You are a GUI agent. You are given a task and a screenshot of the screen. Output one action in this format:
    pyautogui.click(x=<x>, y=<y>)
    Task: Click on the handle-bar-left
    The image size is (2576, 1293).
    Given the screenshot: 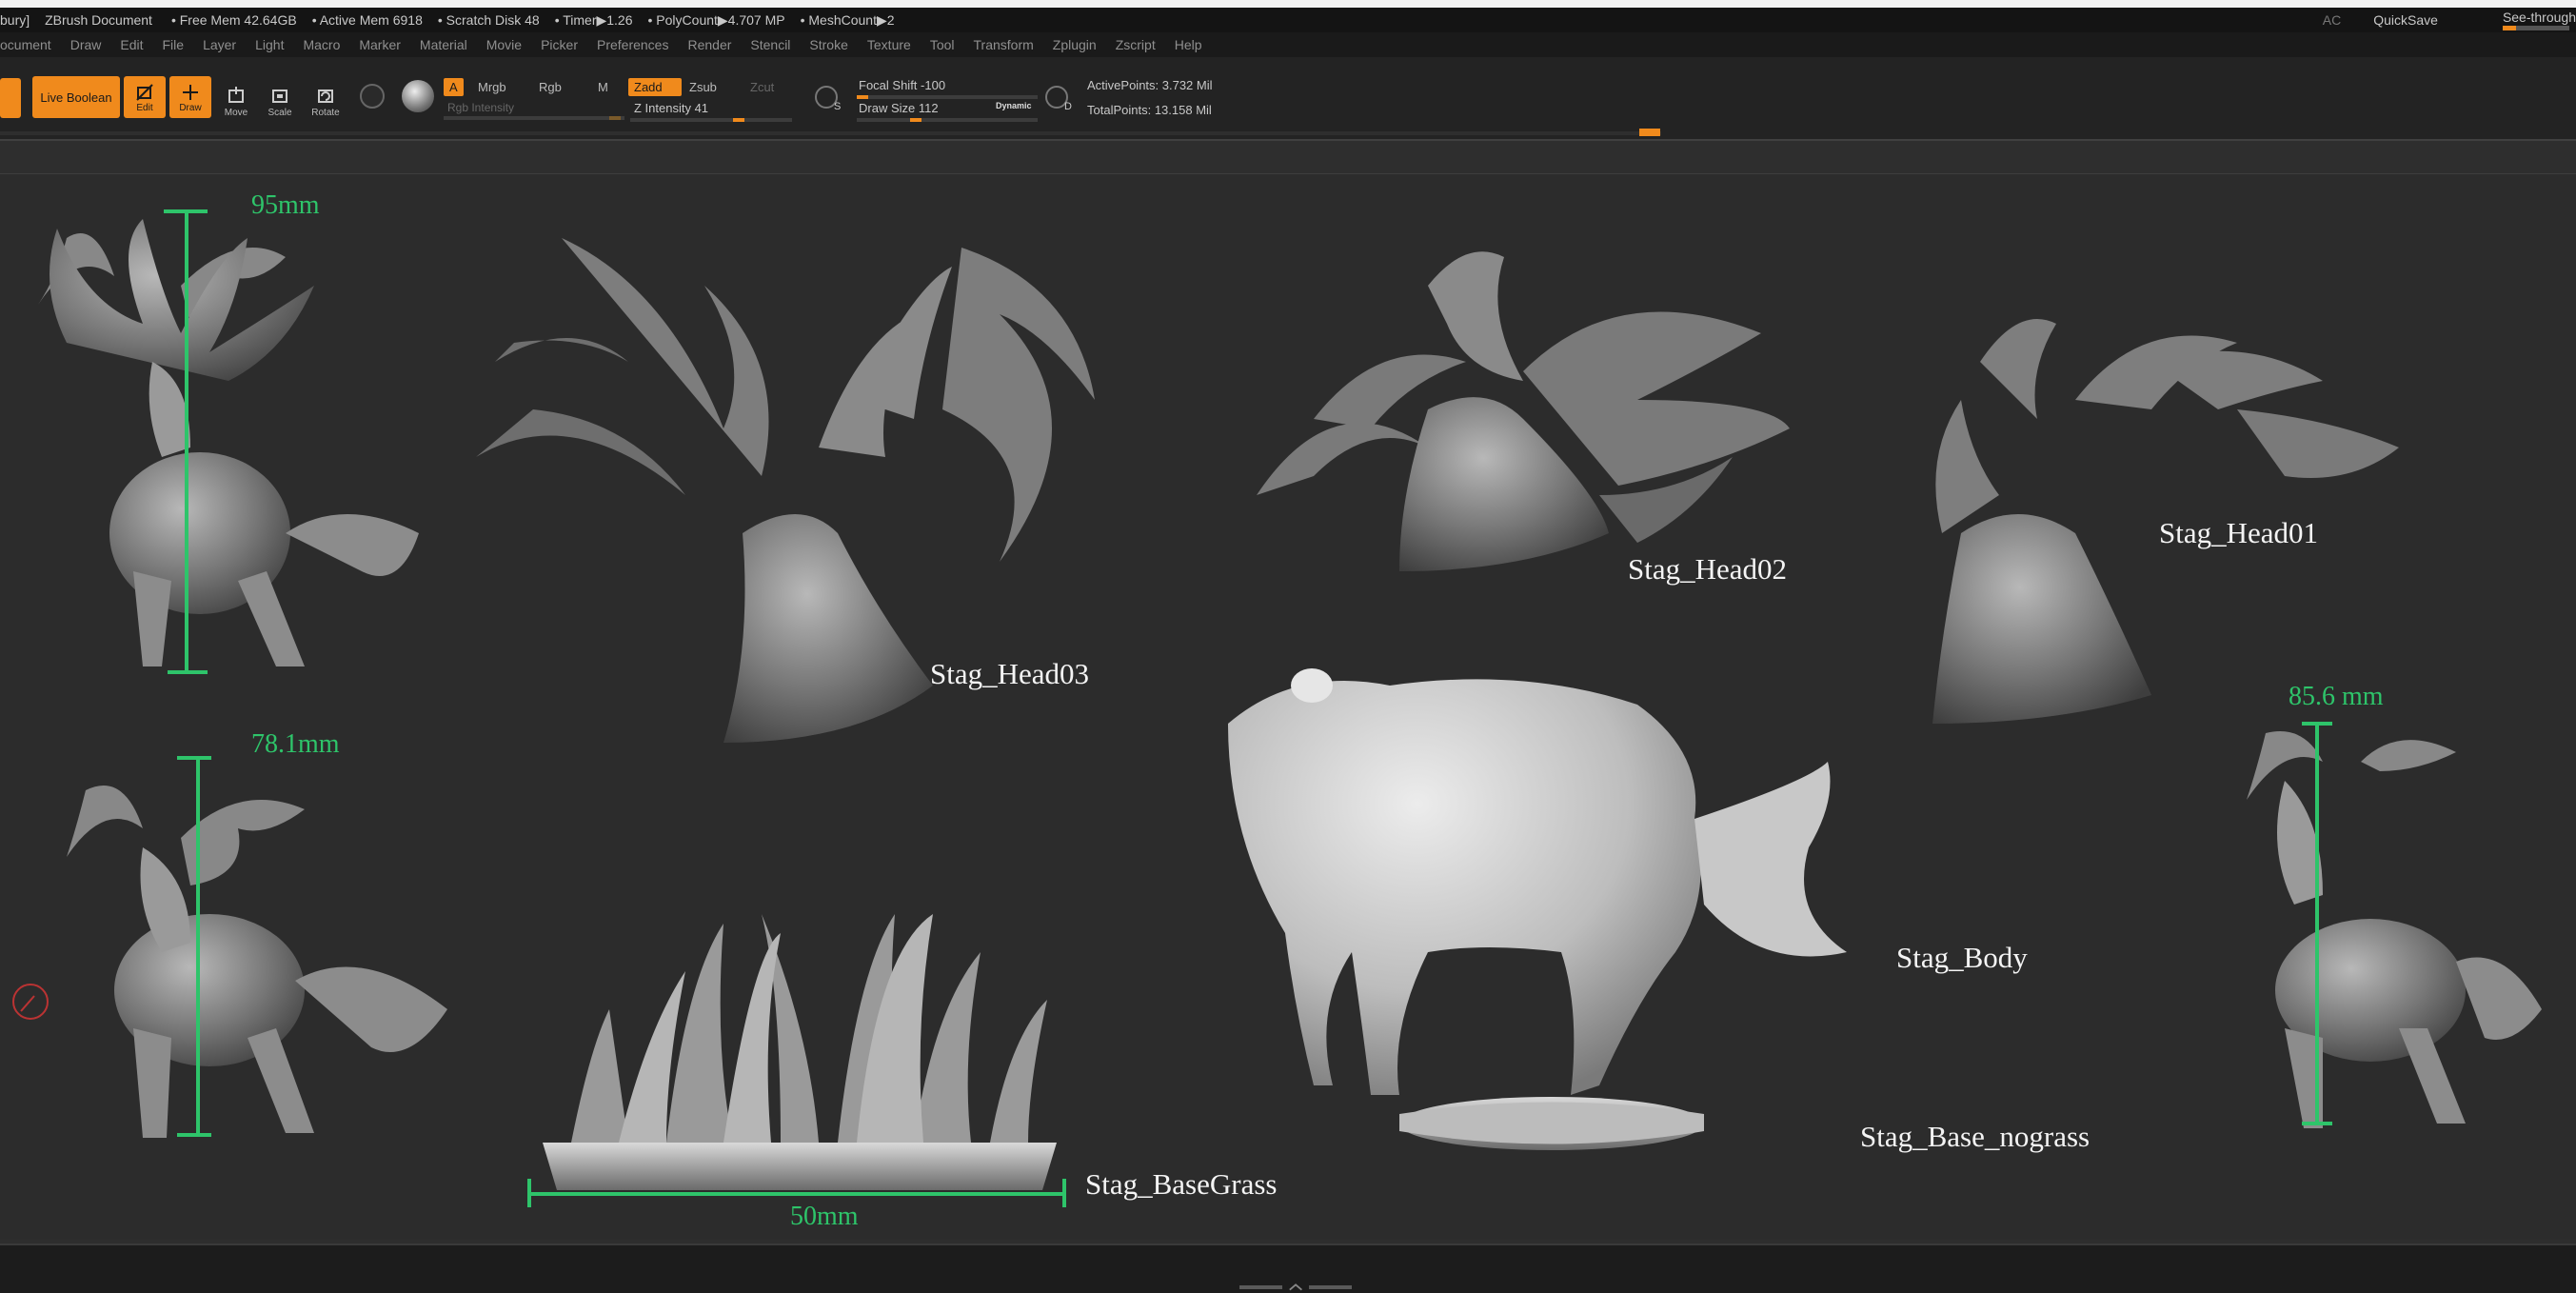 What is the action you would take?
    pyautogui.click(x=1260, y=1287)
    